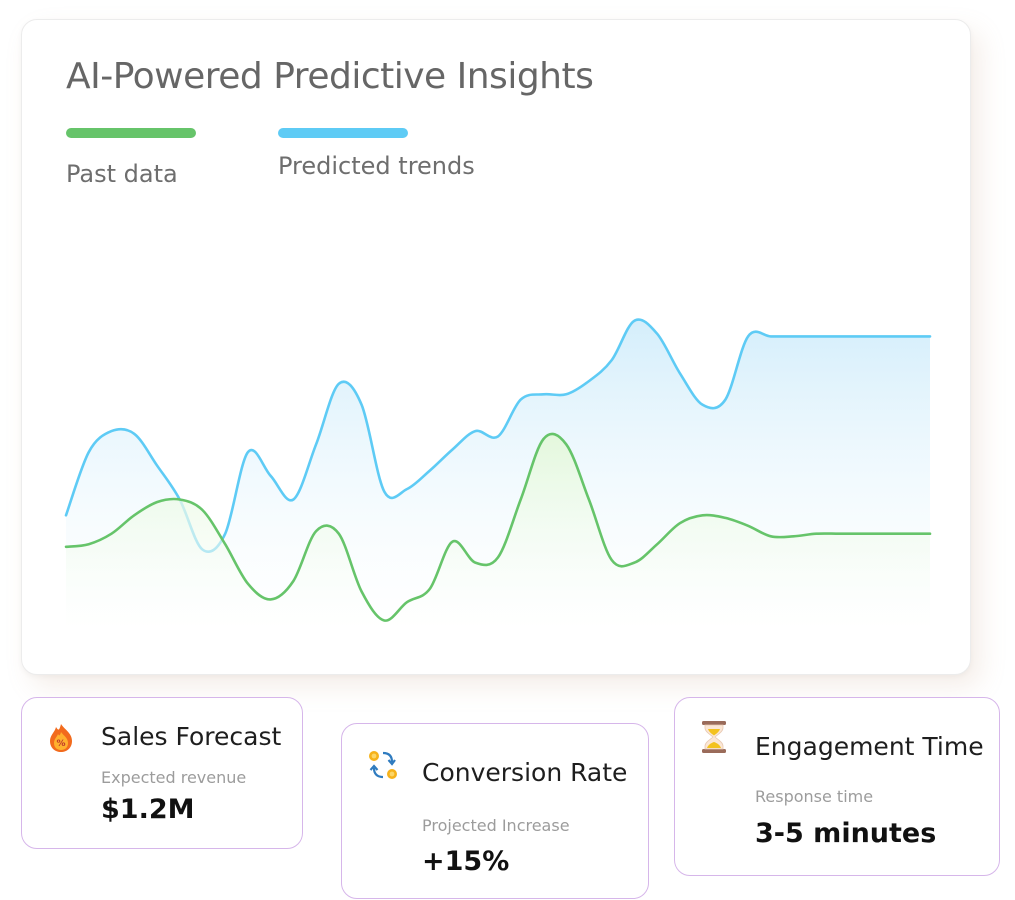 This screenshot has height=900, width=1015. I want to click on engagement-time-subtitle: Response time, so click(814, 796).